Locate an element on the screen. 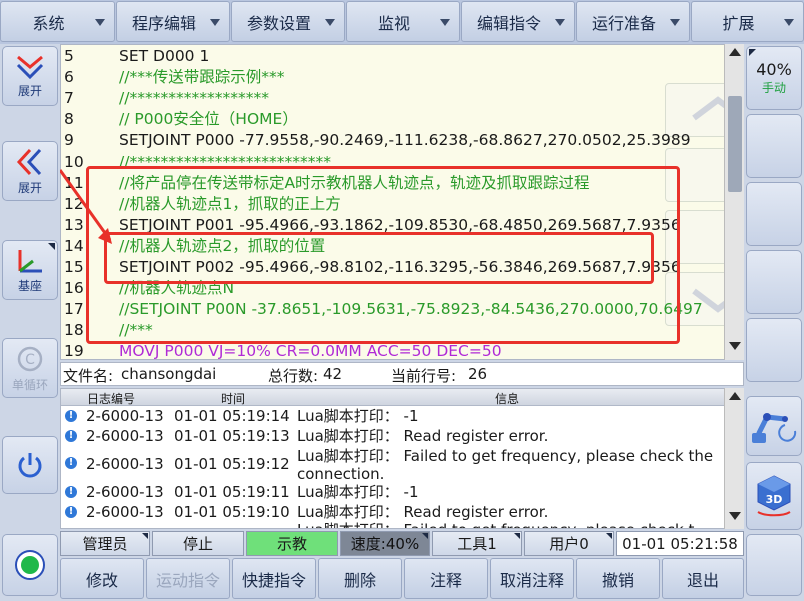  motion-instruction-button: 运动指令 is located at coordinates (188, 578).